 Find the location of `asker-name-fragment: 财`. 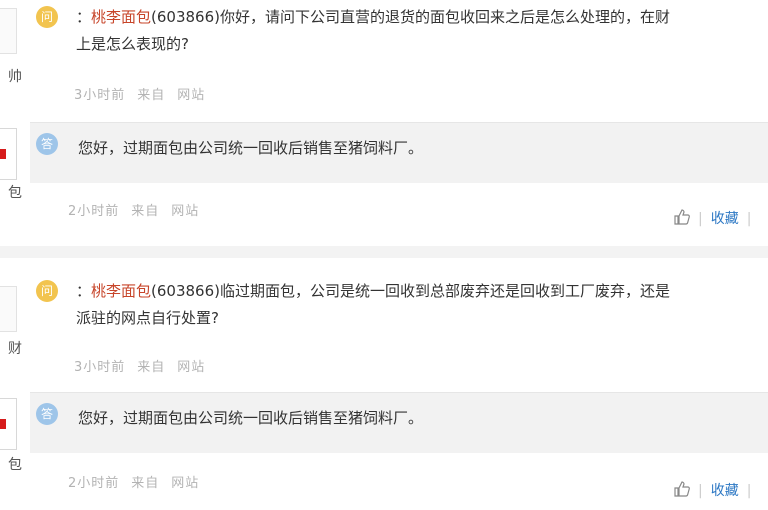

asker-name-fragment: 财 is located at coordinates (11, 348).